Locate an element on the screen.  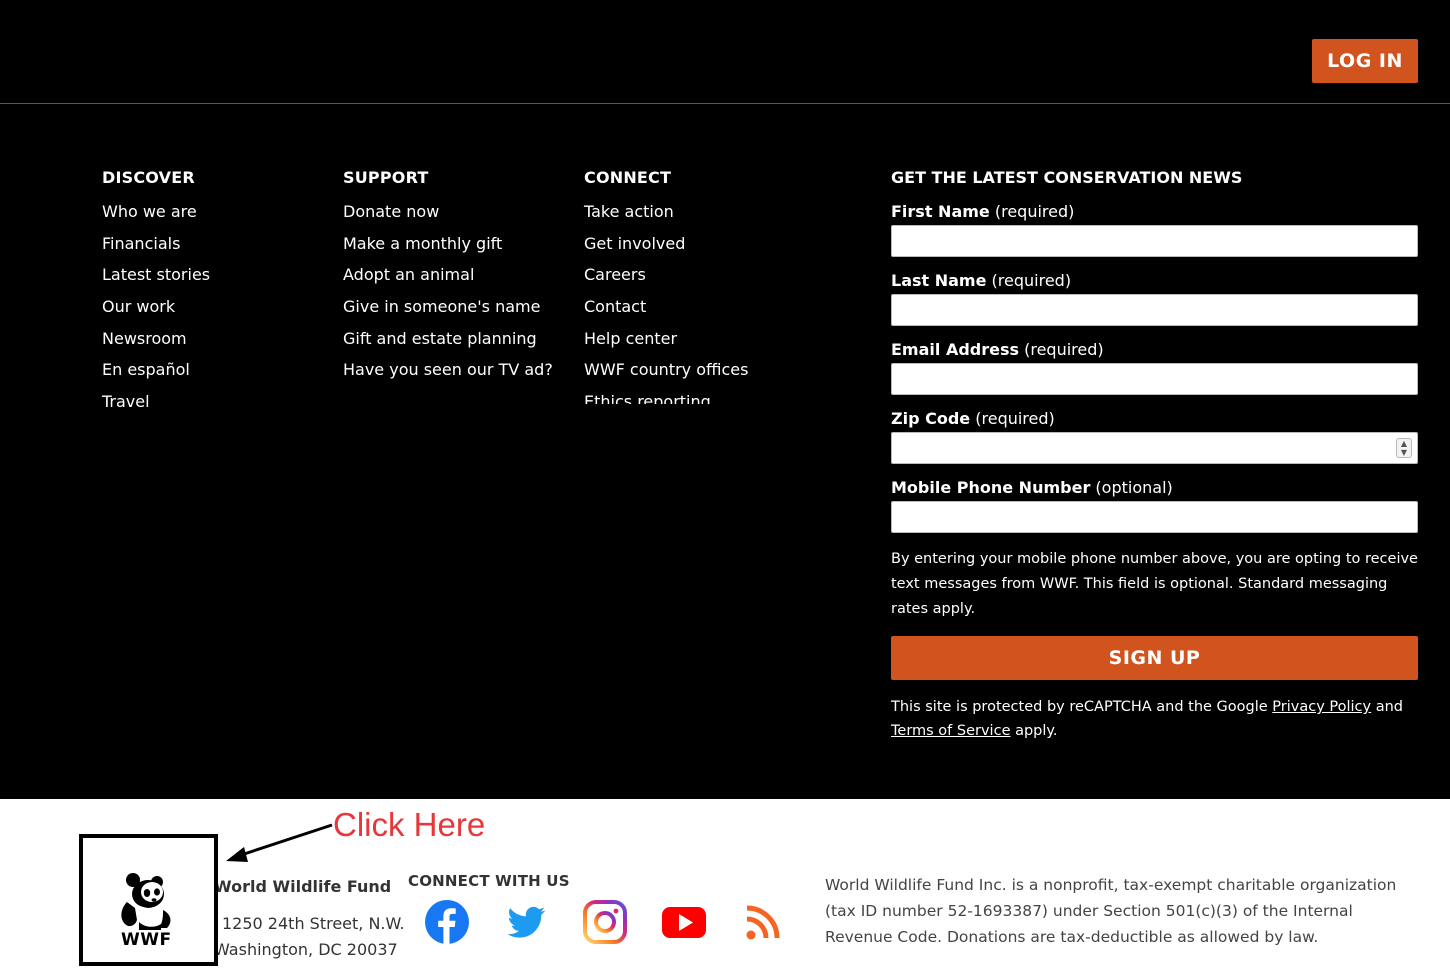
connect-link-country-offices: WWF country offices is located at coordinates (666, 369).